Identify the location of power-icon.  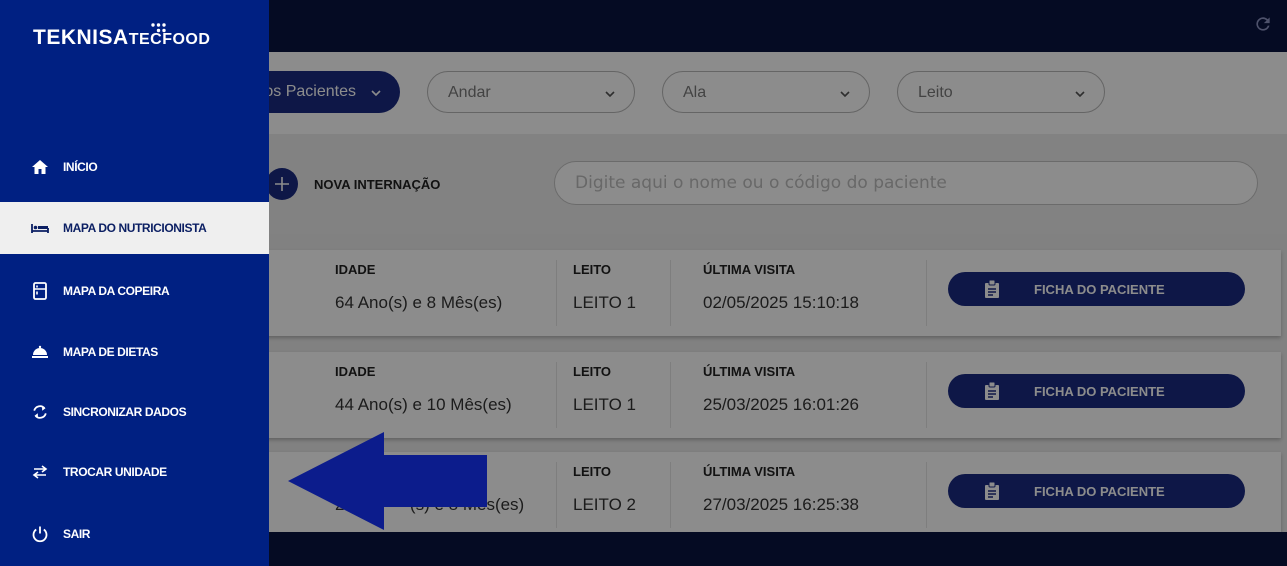
(40, 534).